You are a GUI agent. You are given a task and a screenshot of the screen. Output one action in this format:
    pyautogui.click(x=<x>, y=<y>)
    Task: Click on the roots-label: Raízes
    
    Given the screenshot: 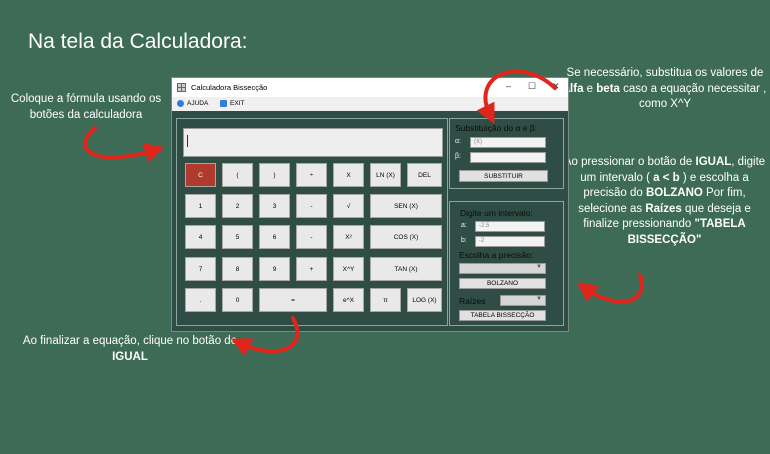 What is the action you would take?
    pyautogui.click(x=472, y=301)
    